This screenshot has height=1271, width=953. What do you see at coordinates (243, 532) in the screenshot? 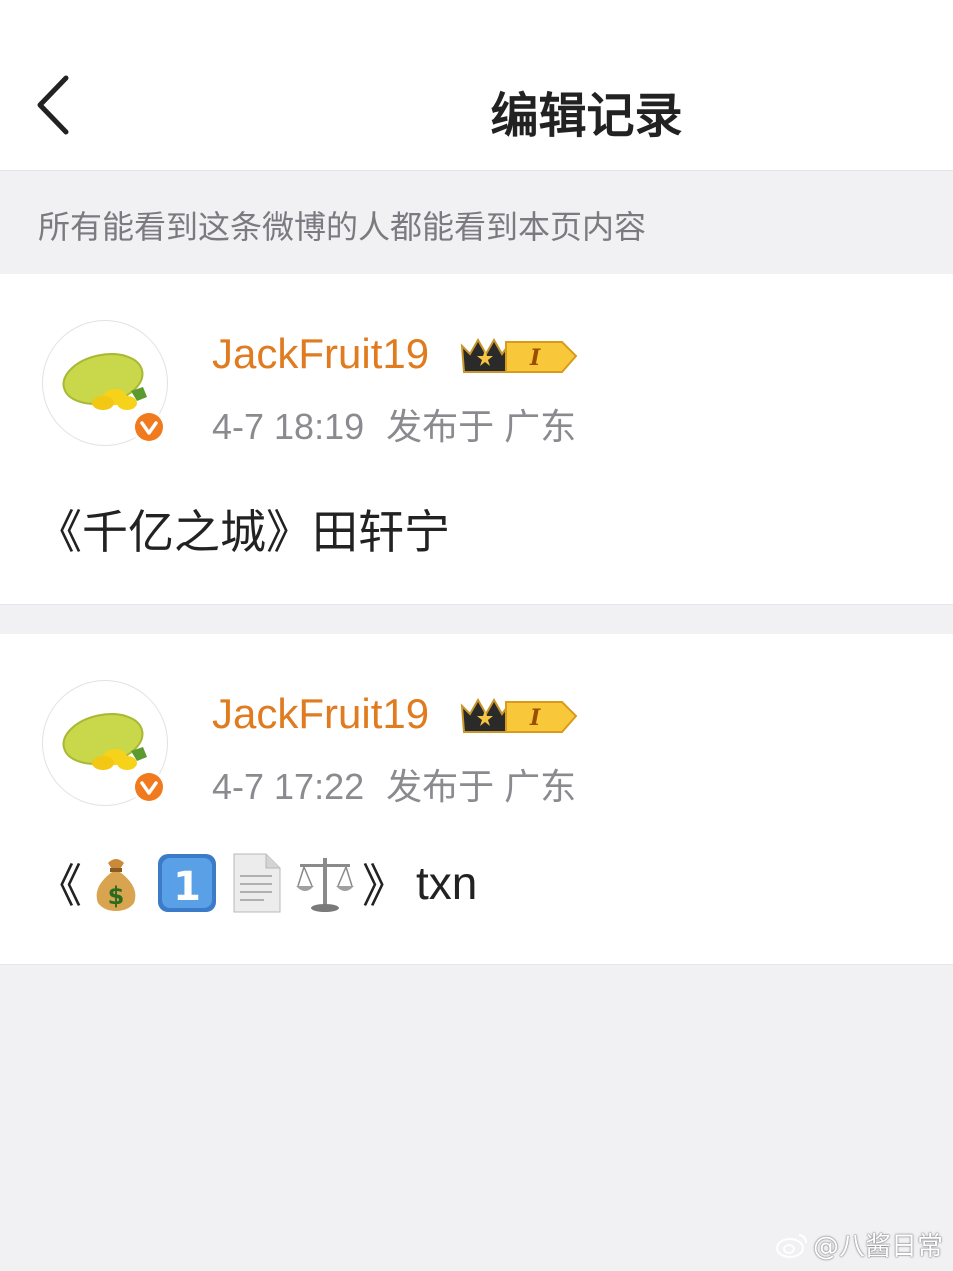
I see `post-content: 《千亿之城》田轩宁` at bounding box center [243, 532].